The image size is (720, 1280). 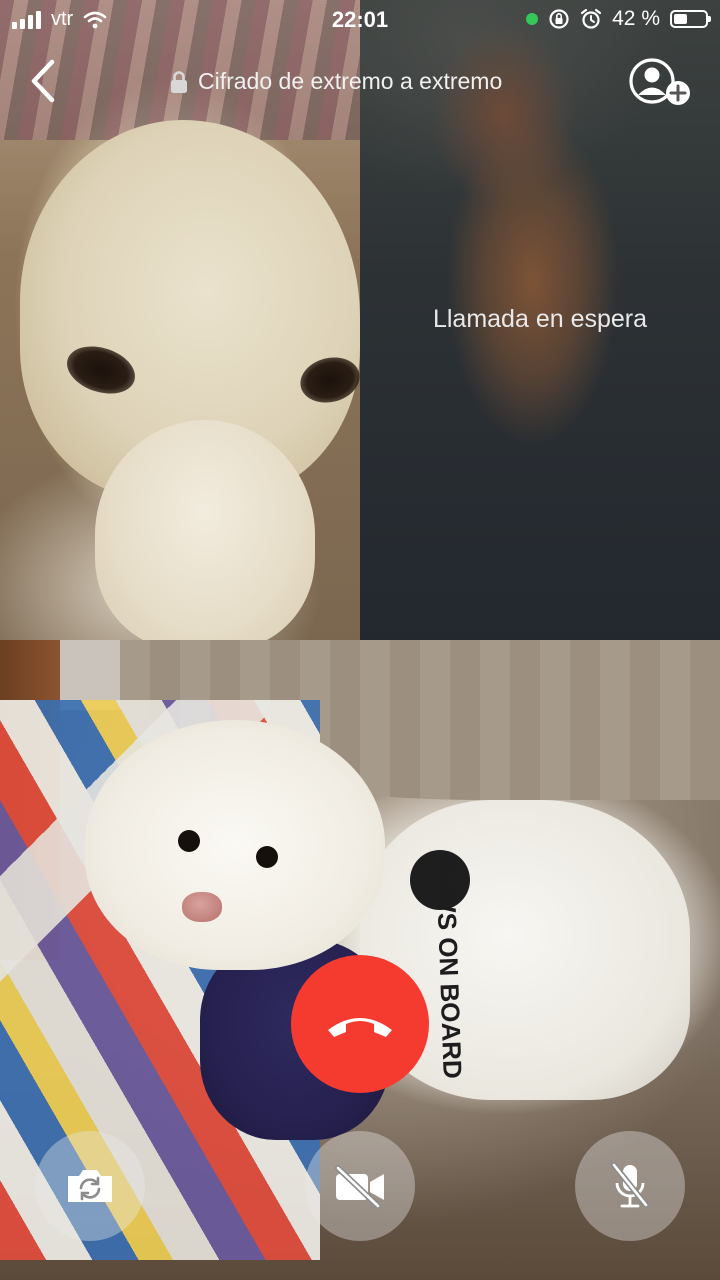 What do you see at coordinates (267, 857) in the screenshot?
I see `small-dog-eye-right` at bounding box center [267, 857].